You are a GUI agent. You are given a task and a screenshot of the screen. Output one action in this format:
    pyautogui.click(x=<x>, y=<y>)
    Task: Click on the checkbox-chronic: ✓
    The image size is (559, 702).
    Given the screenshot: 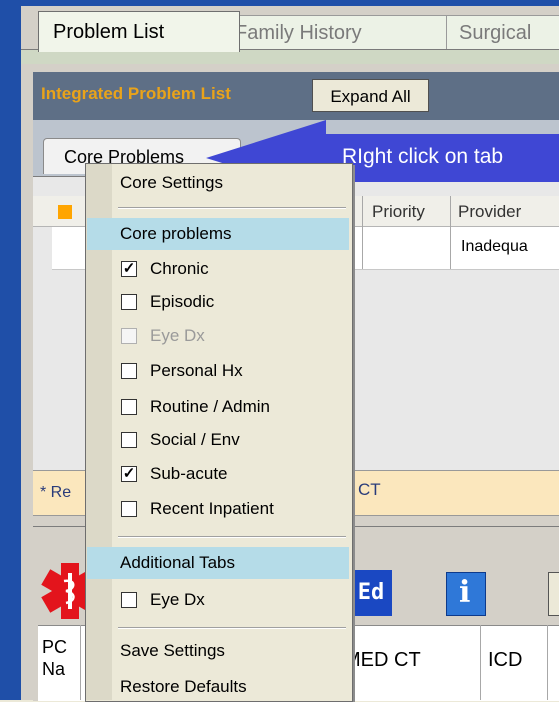 What is the action you would take?
    pyautogui.click(x=129, y=269)
    